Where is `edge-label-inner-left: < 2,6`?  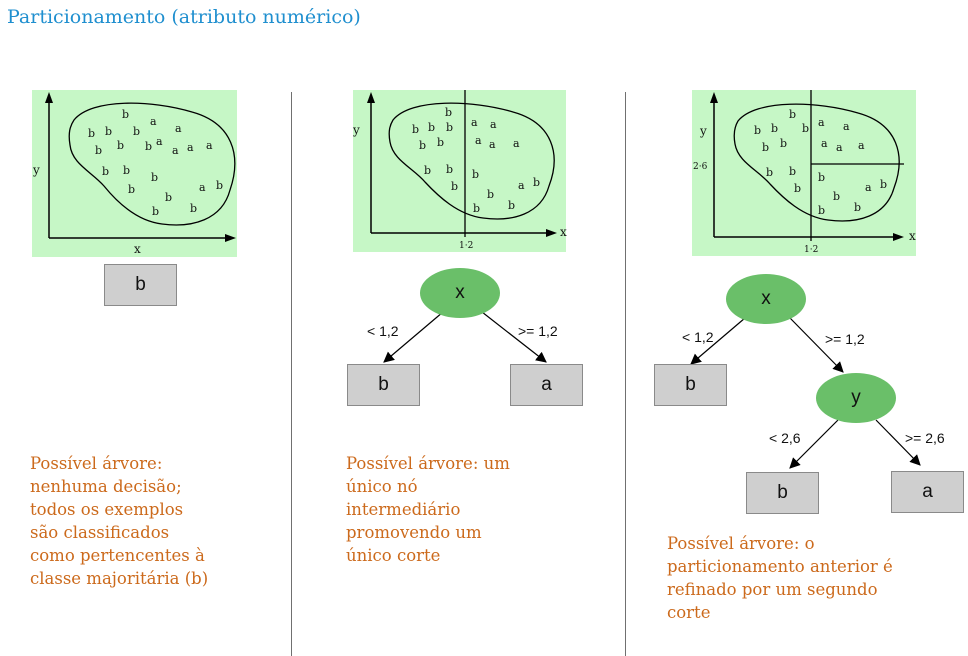 edge-label-inner-left: < 2,6 is located at coordinates (785, 438).